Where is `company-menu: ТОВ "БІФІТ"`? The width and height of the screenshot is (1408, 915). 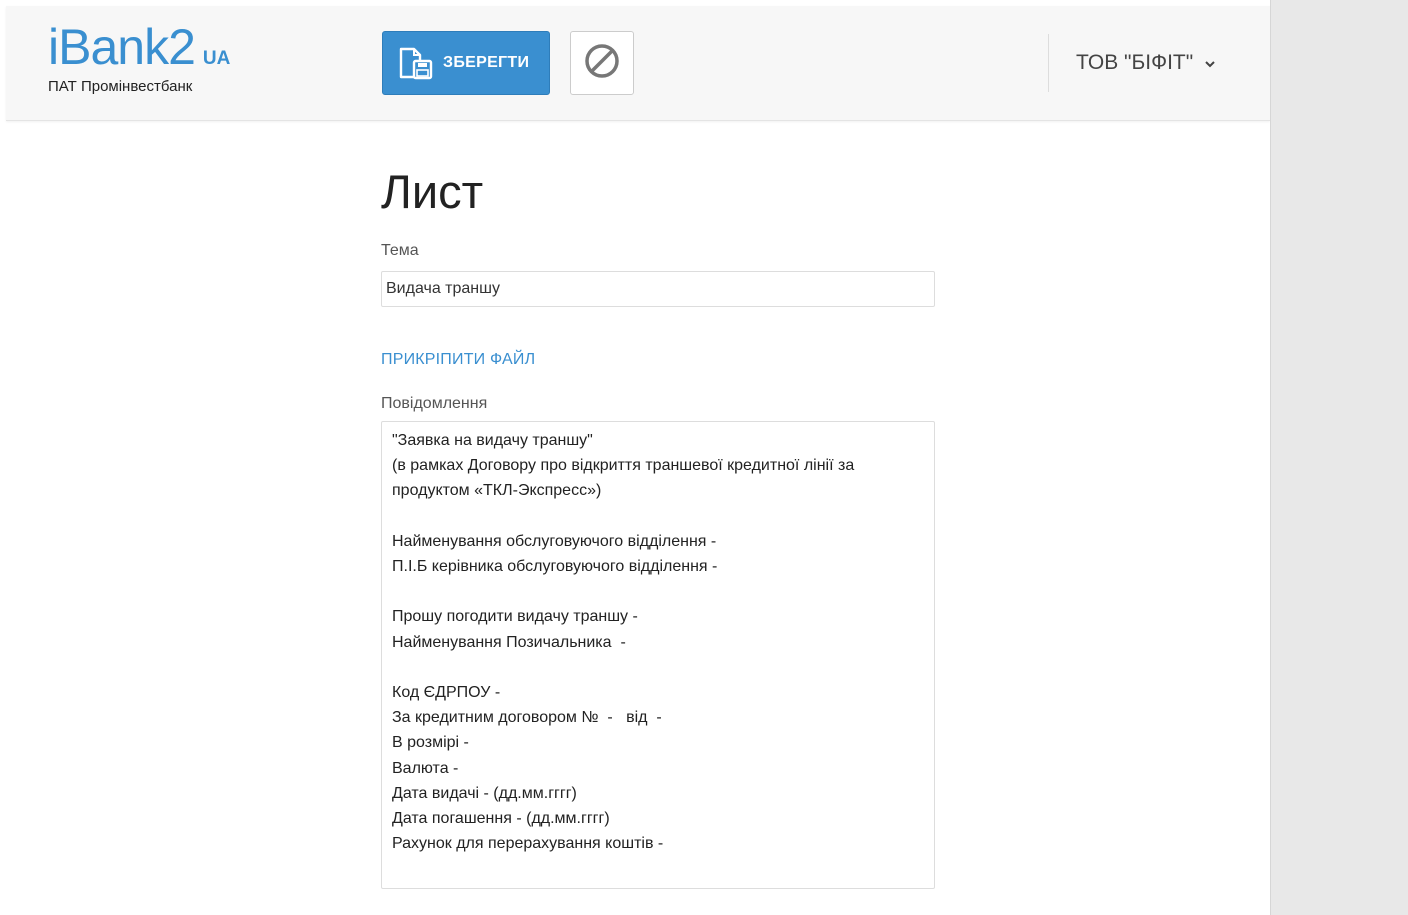
company-menu: ТОВ "БІФІТ" is located at coordinates (1146, 63).